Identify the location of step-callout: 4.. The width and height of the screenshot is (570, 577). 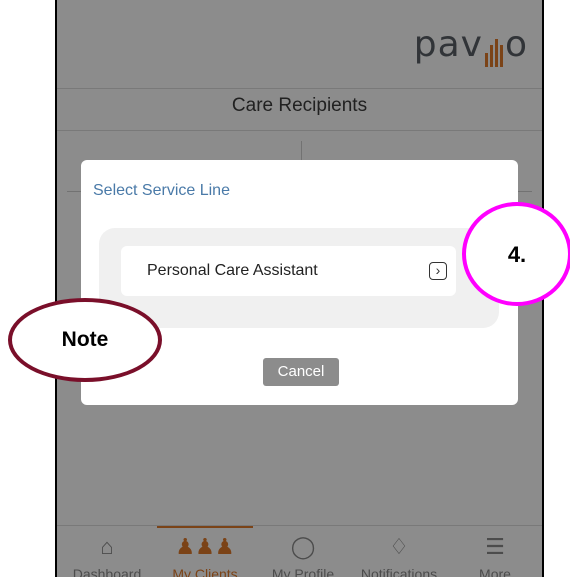
(516, 254).